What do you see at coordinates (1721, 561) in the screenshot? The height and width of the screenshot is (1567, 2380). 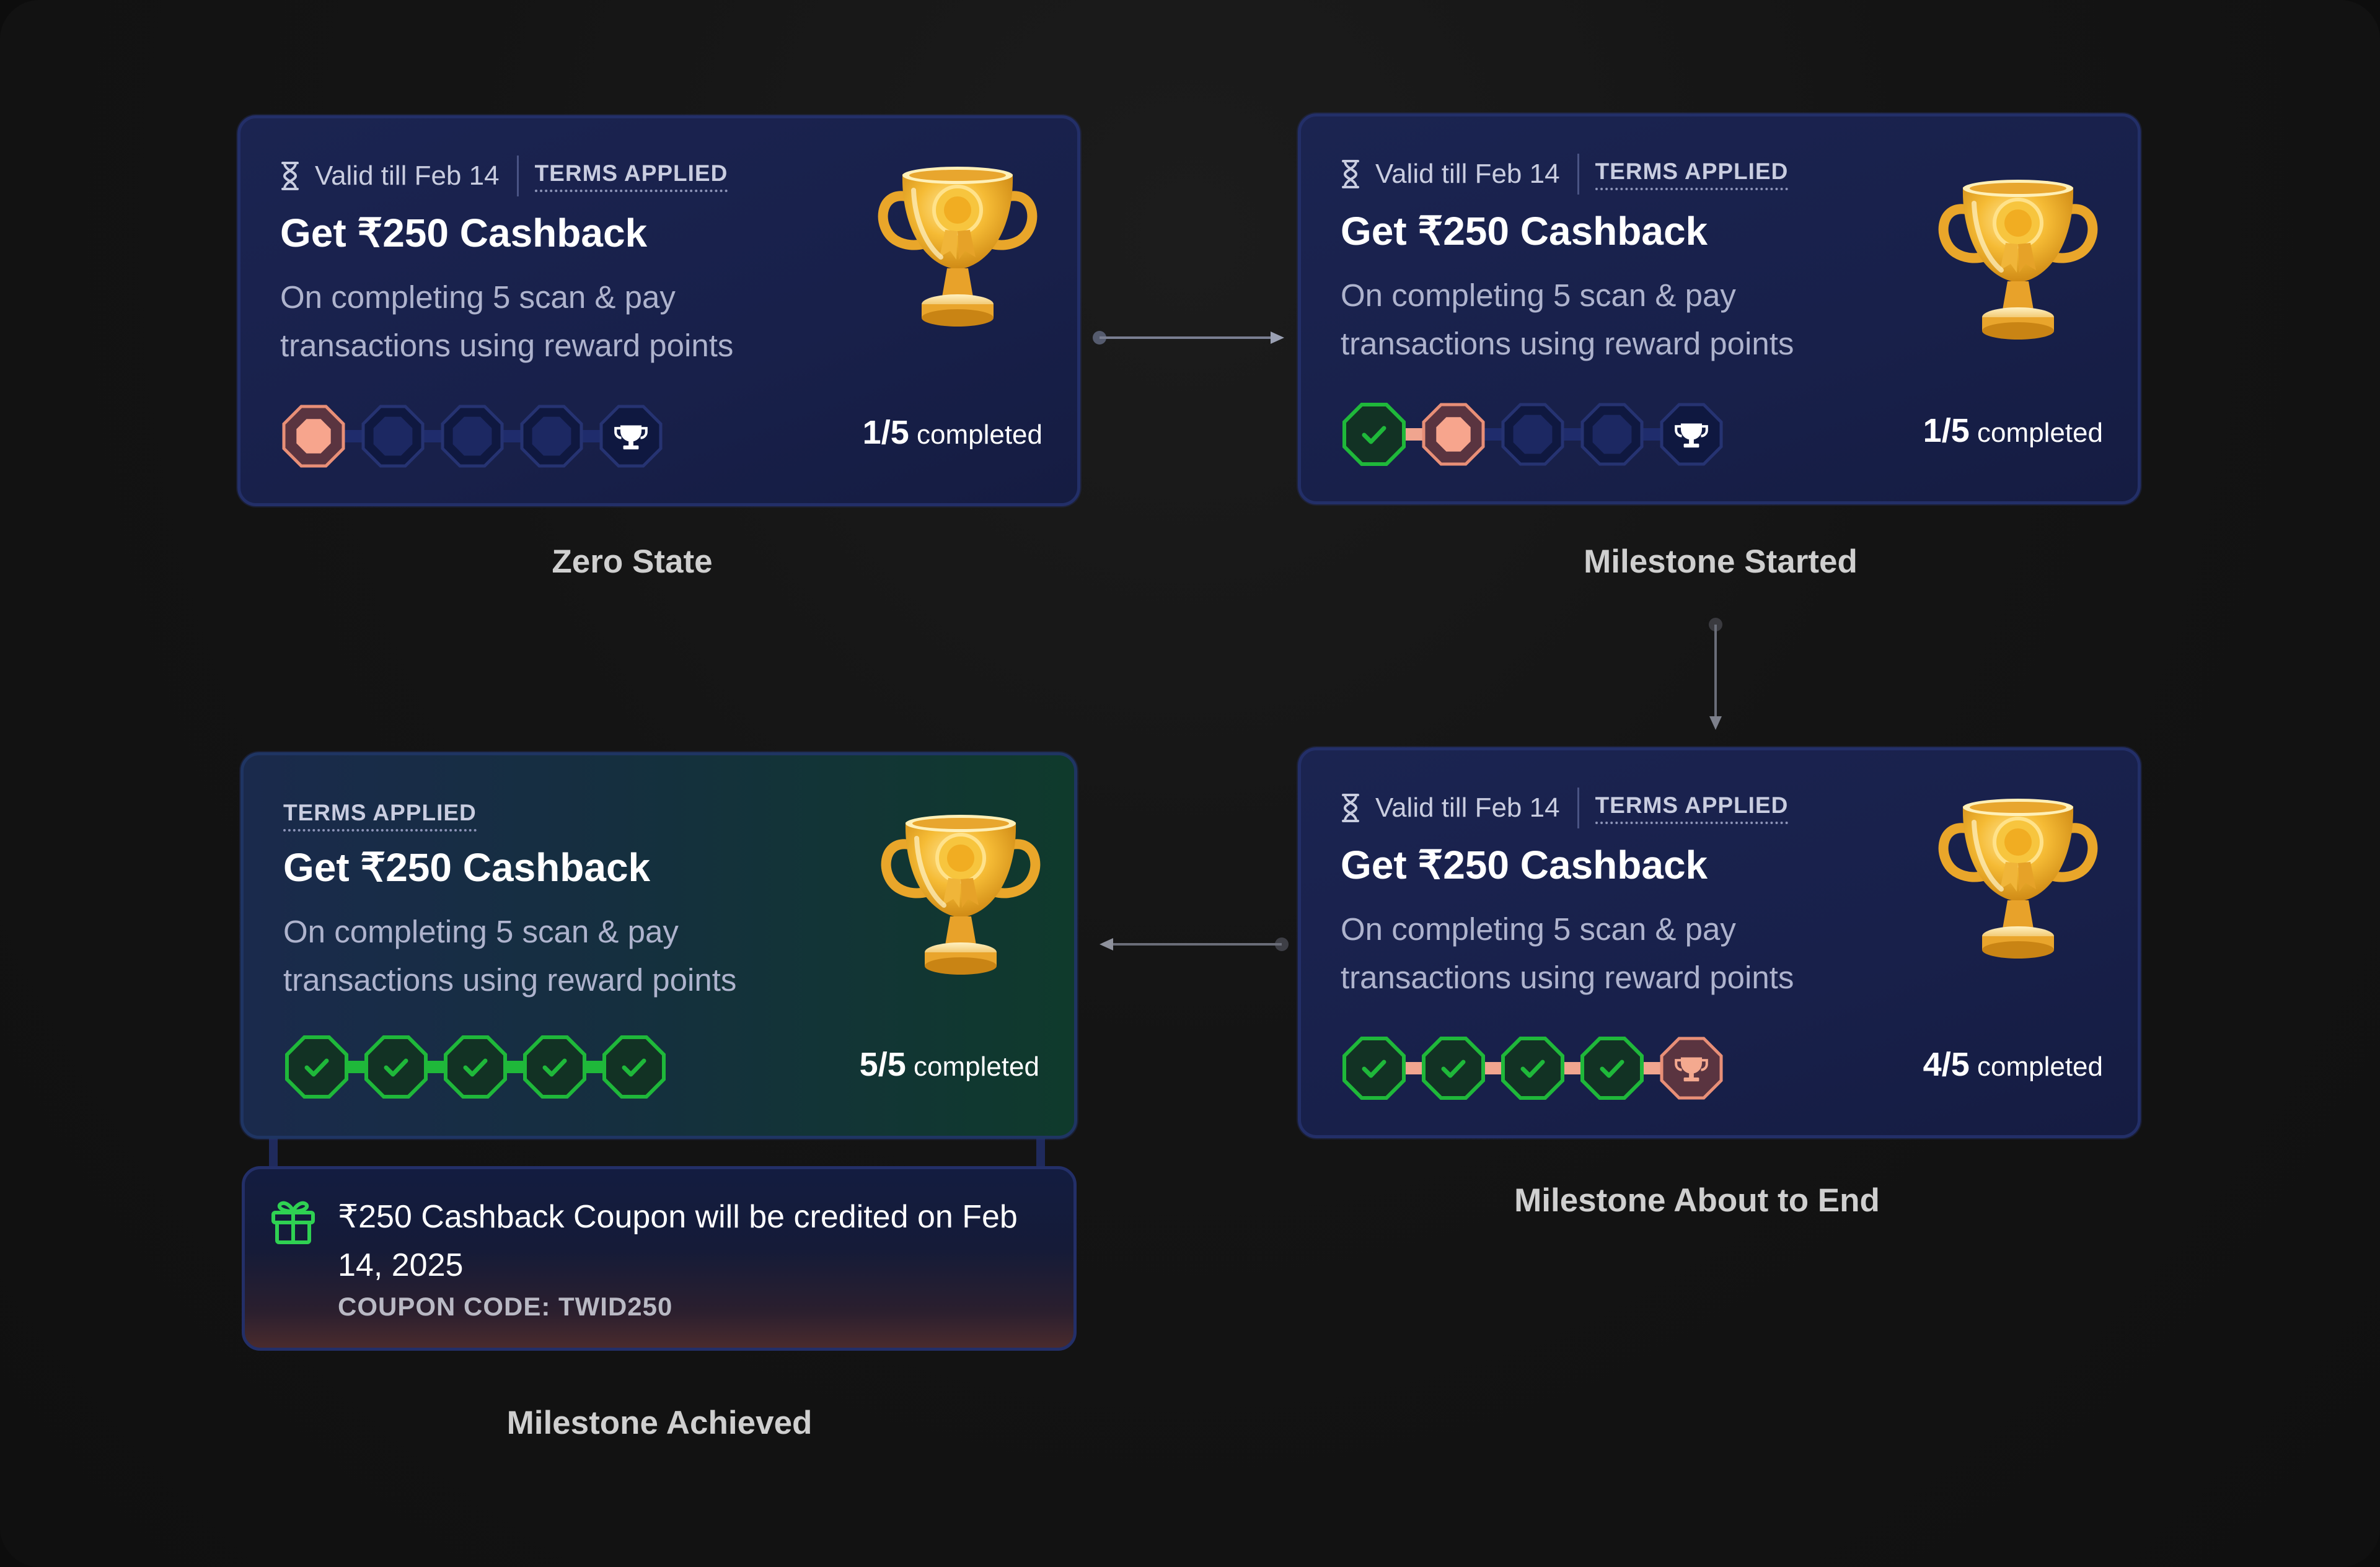 I see `label-milestone-started: Milestone Started` at bounding box center [1721, 561].